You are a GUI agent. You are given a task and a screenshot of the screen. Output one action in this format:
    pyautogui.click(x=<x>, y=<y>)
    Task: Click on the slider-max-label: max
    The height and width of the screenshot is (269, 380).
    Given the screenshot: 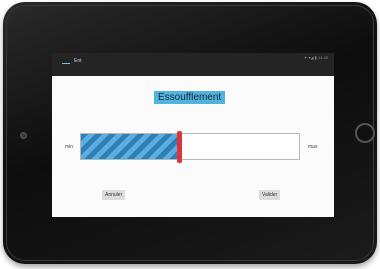 What is the action you would take?
    pyautogui.click(x=313, y=147)
    